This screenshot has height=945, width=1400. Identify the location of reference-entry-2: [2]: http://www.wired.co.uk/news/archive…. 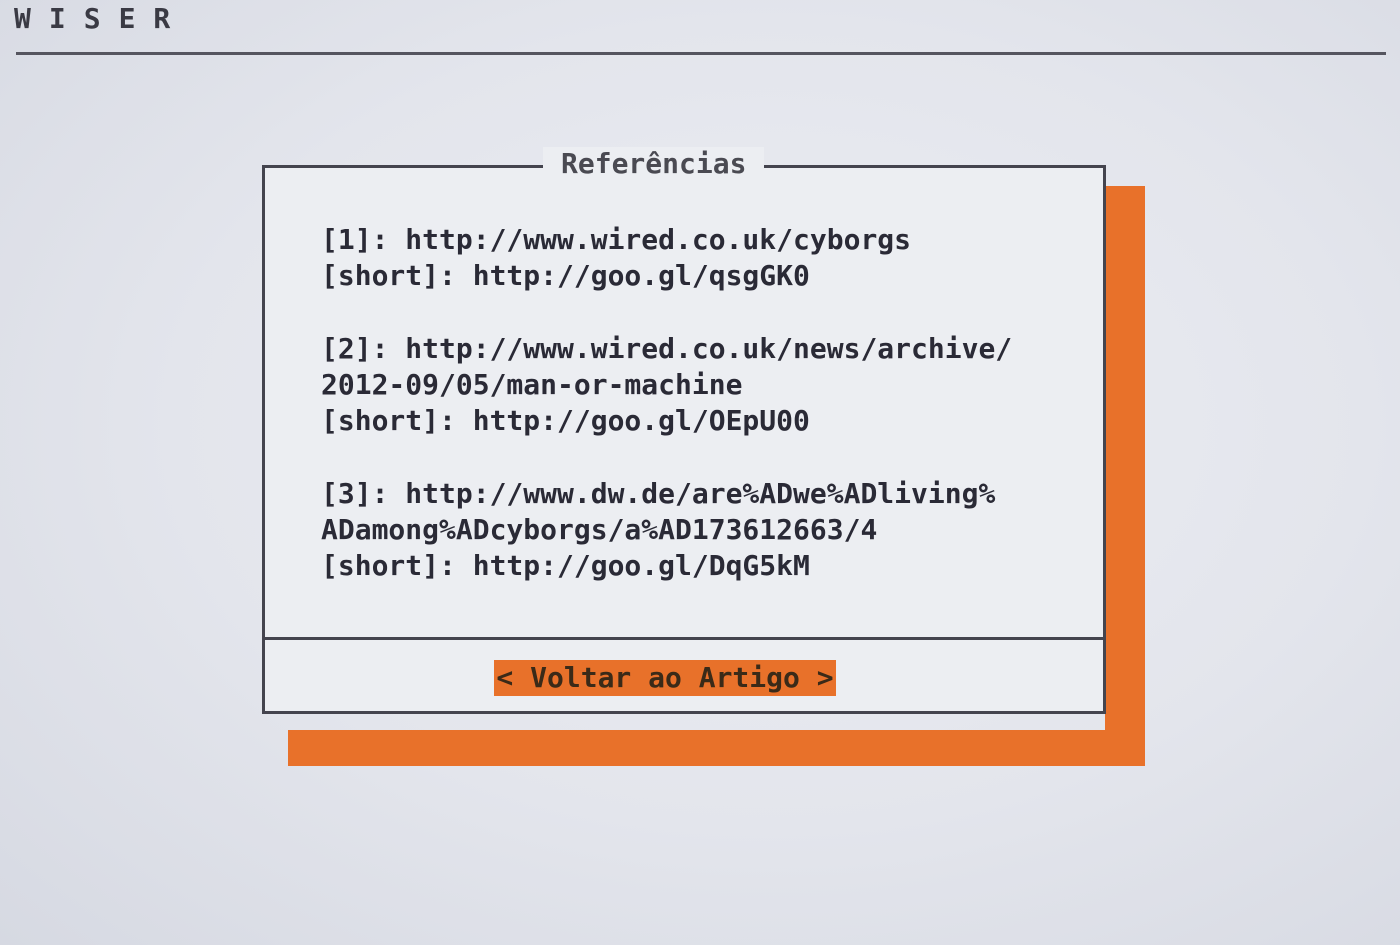
(706, 385).